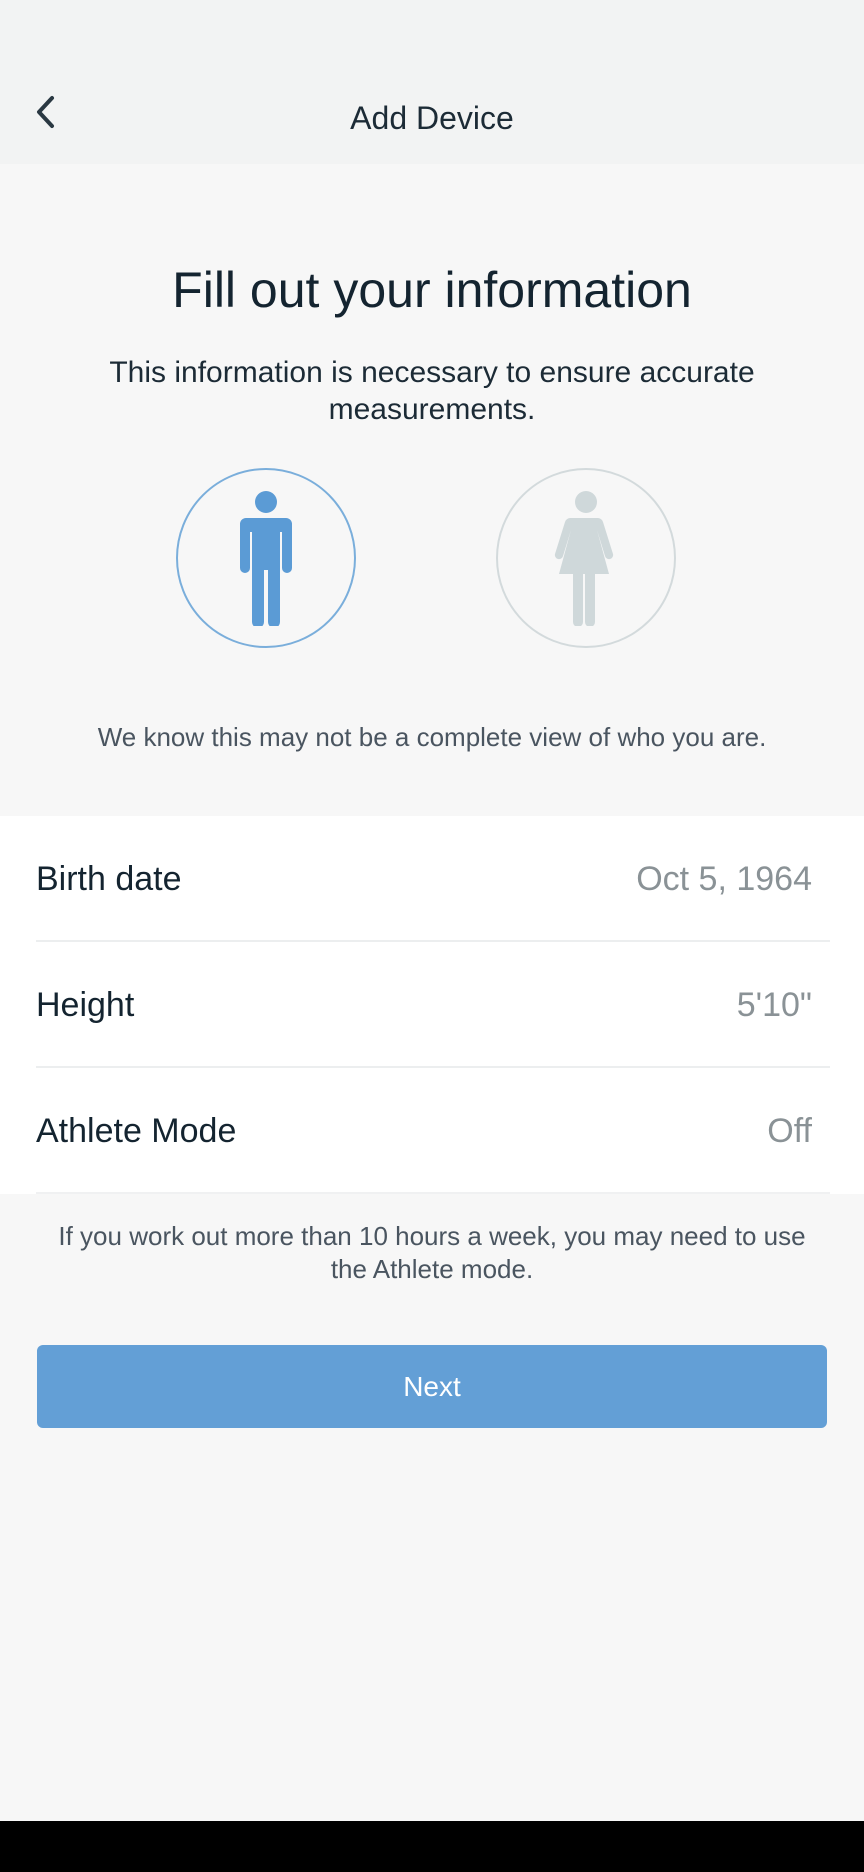  What do you see at coordinates (432, 1846) in the screenshot?
I see `system-nav-bar` at bounding box center [432, 1846].